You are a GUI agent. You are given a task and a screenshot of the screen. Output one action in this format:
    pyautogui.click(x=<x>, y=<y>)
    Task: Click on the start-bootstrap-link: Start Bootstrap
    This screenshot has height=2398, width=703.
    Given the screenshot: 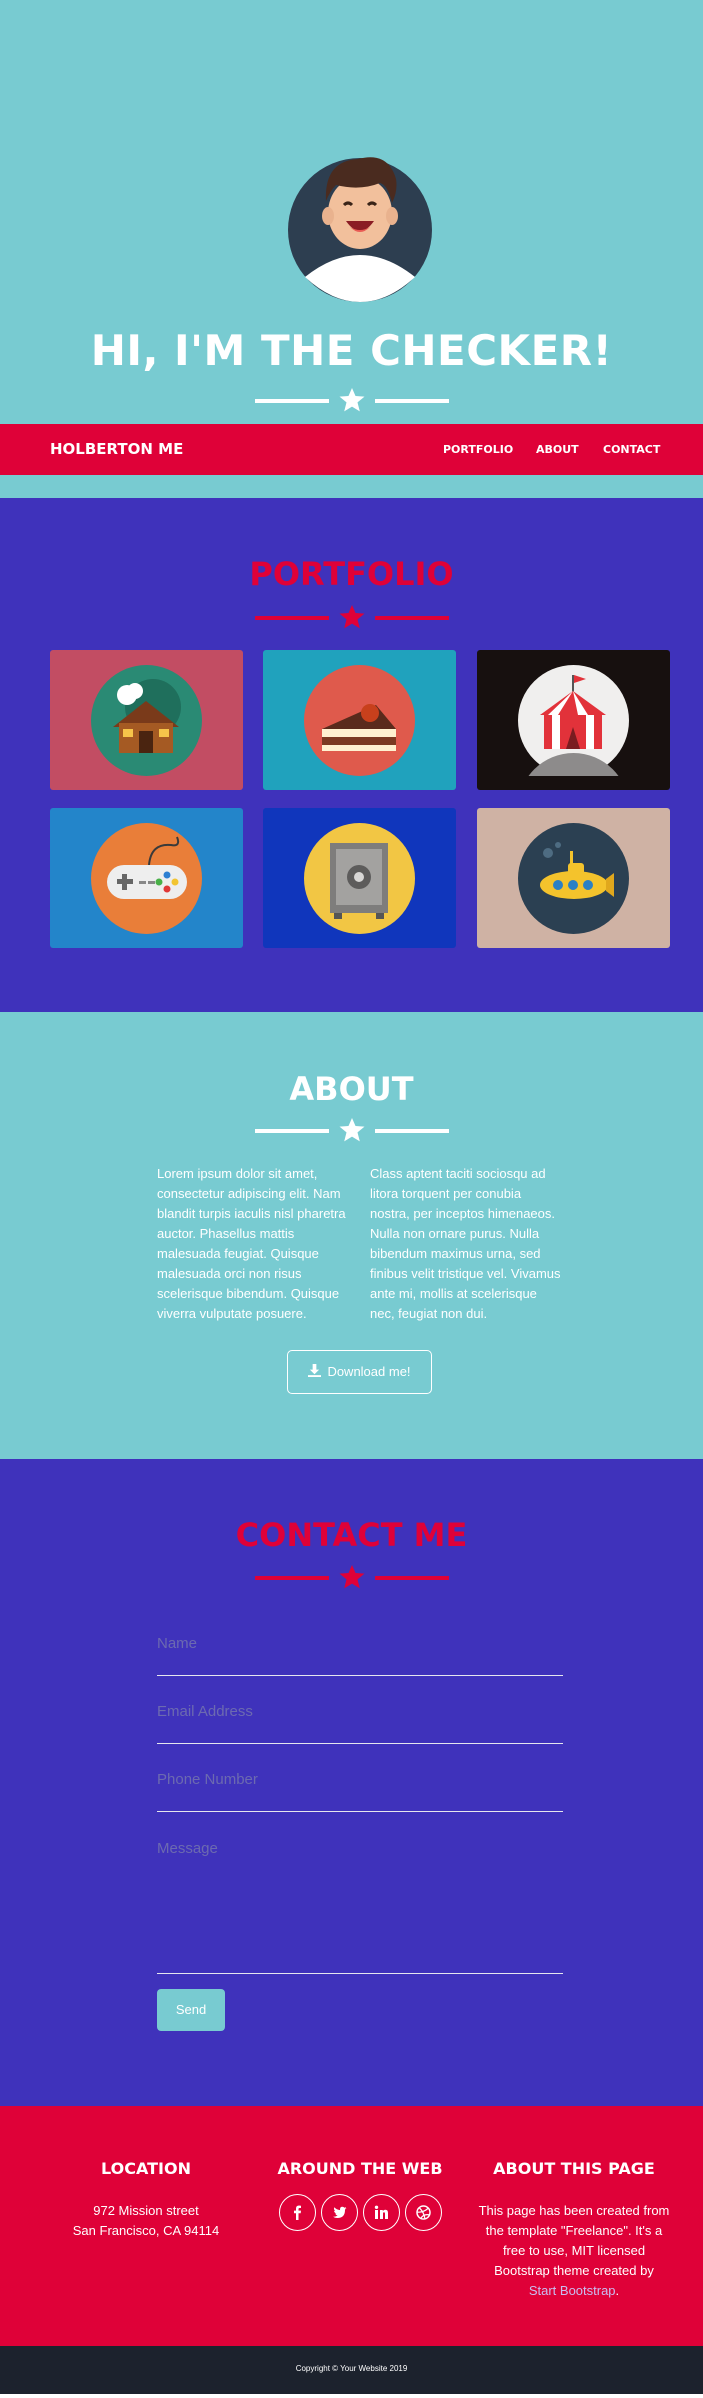 What is the action you would take?
    pyautogui.click(x=572, y=2290)
    